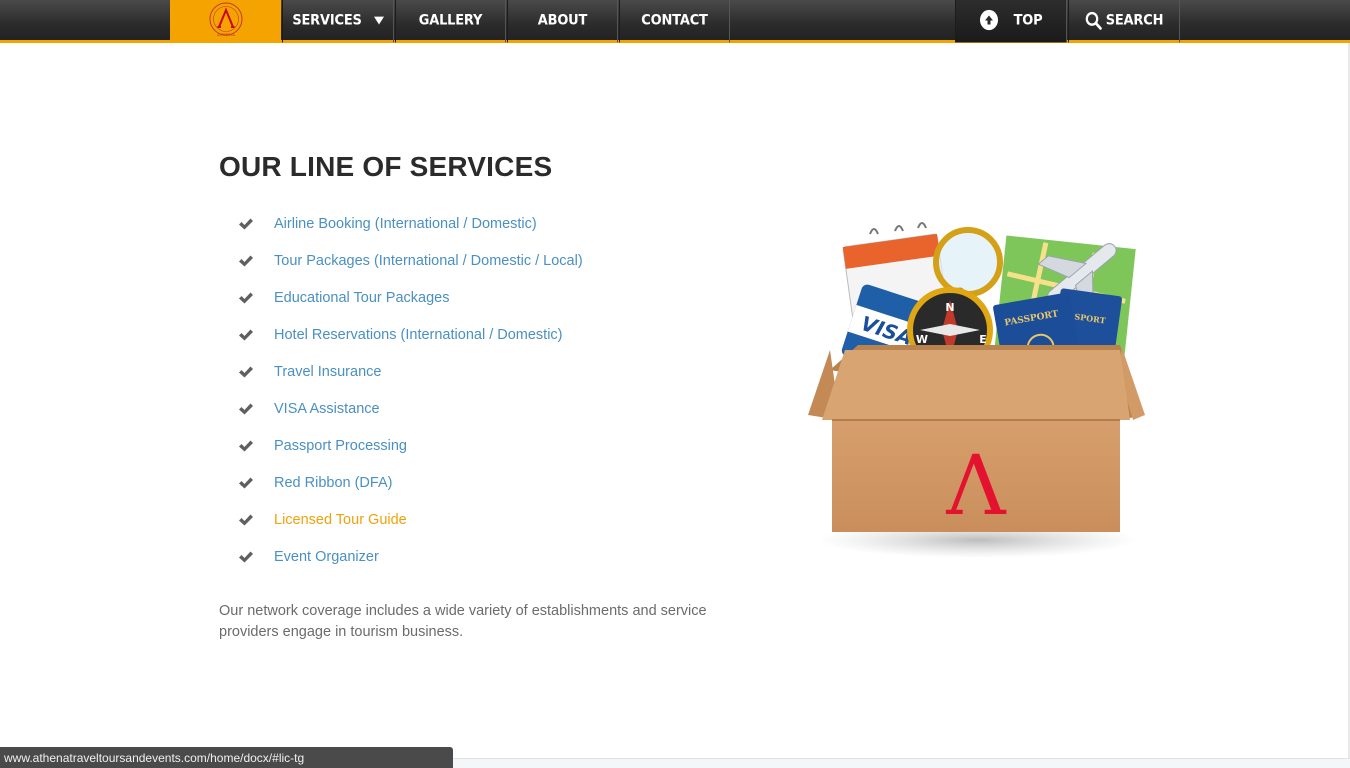  Describe the element at coordinates (1134, 20) in the screenshot. I see `search-label: SEARCH` at that location.